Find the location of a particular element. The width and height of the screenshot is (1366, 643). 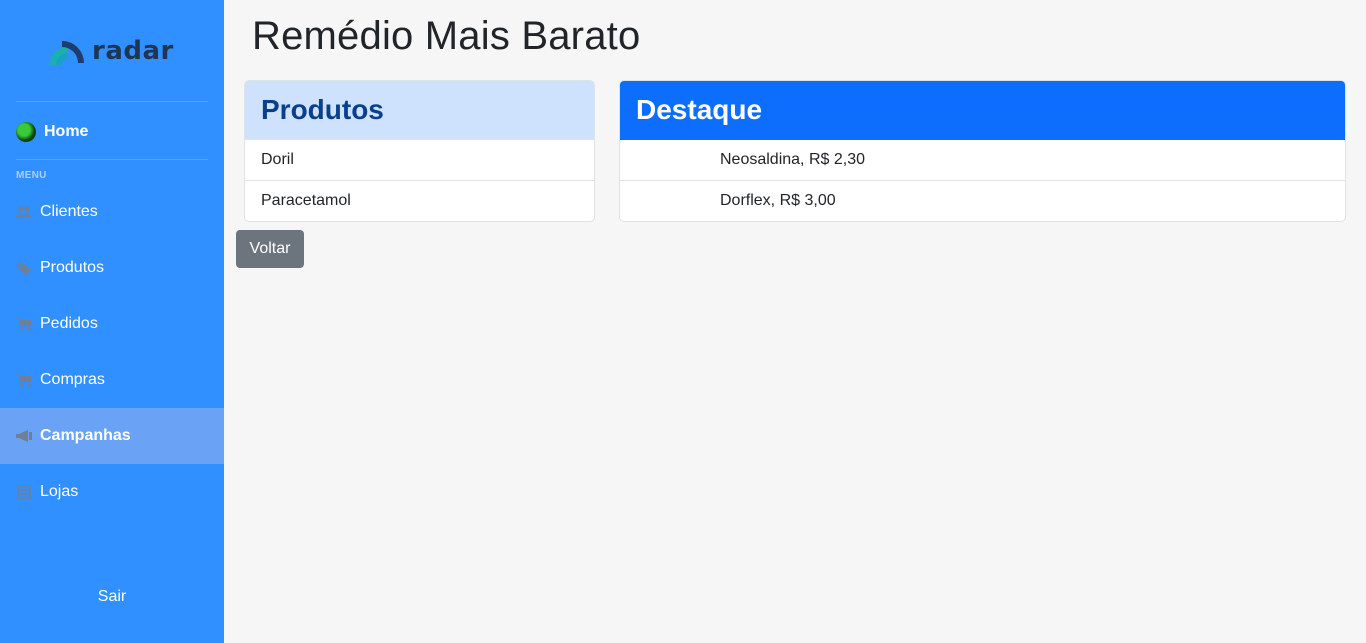

page-title: Remédio Mais Barato is located at coordinates (446, 36).